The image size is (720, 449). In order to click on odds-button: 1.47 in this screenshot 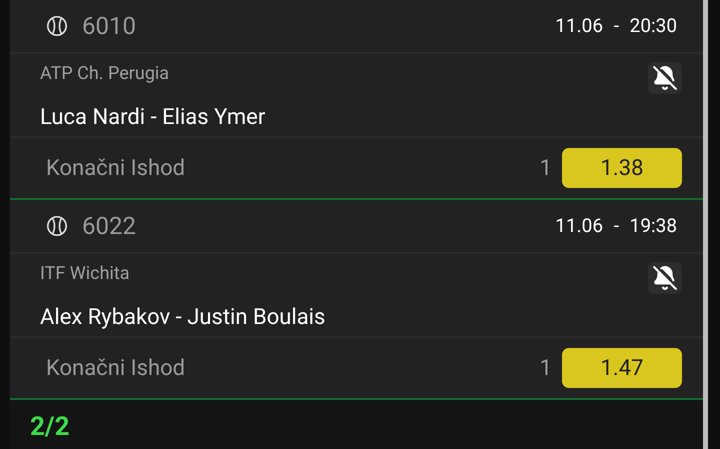, I will do `click(622, 368)`.